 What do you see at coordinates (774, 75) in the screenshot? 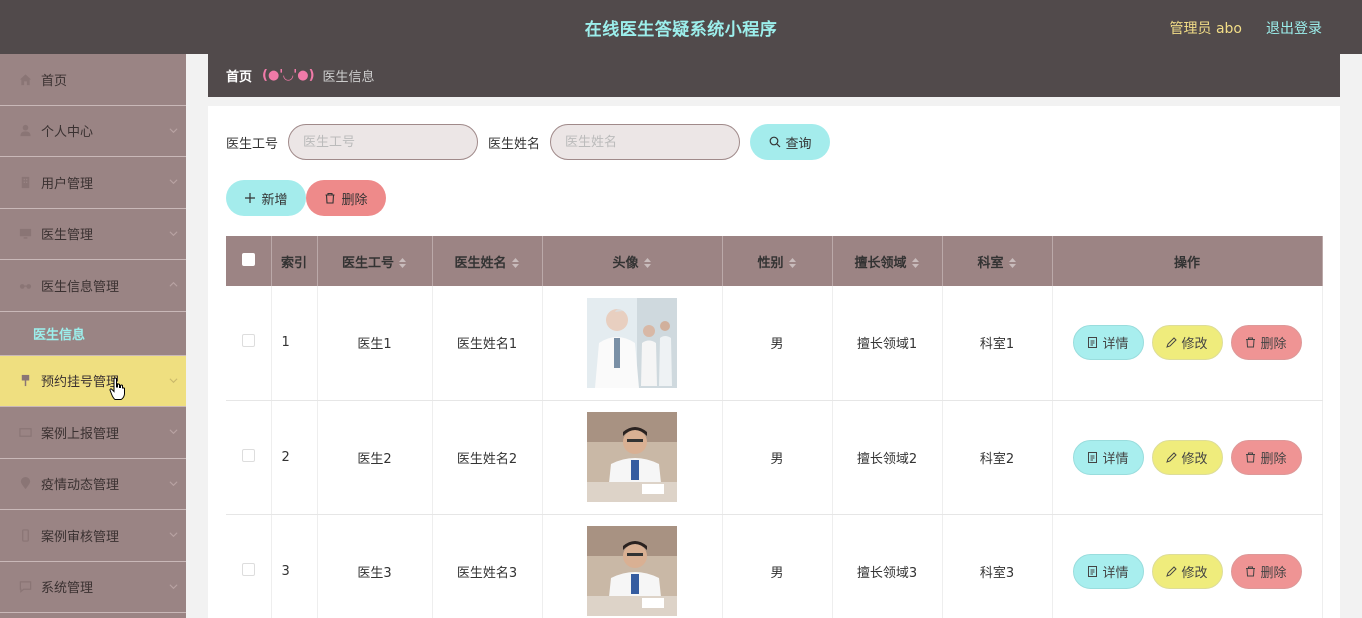
I see `breadcrumb: 首页 (●'◡'●) 医生信息` at bounding box center [774, 75].